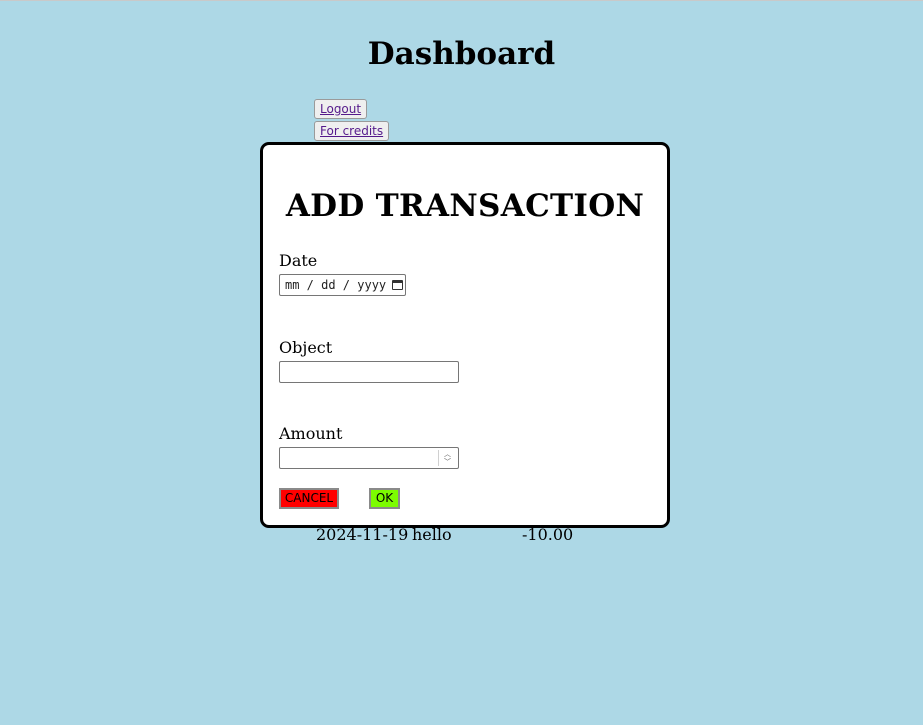 The width and height of the screenshot is (923, 725). I want to click on number-spinner: ︿ ﹀, so click(447, 458).